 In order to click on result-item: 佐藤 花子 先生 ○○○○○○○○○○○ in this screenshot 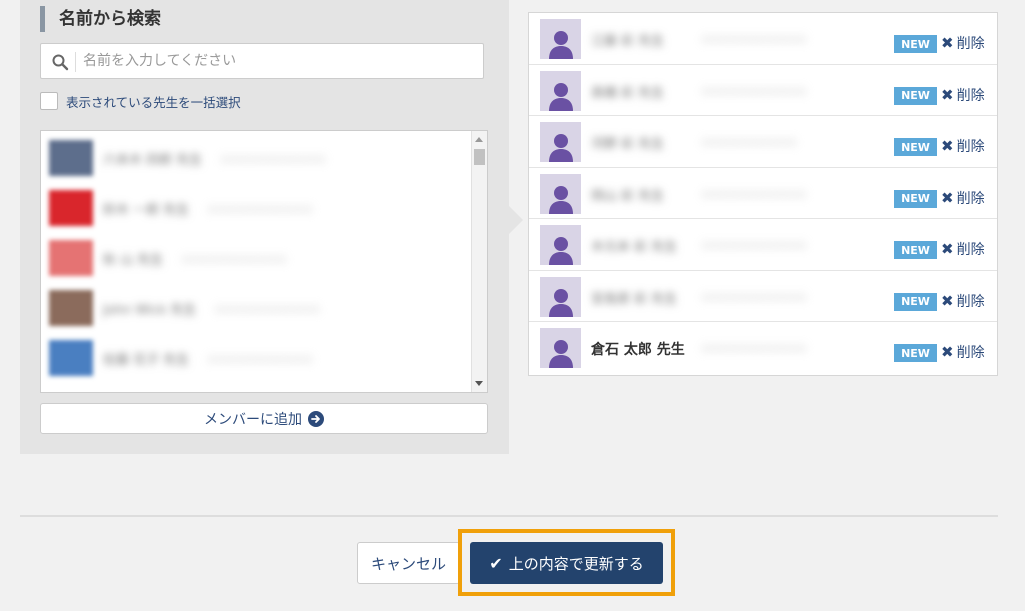, I will do `click(181, 358)`.